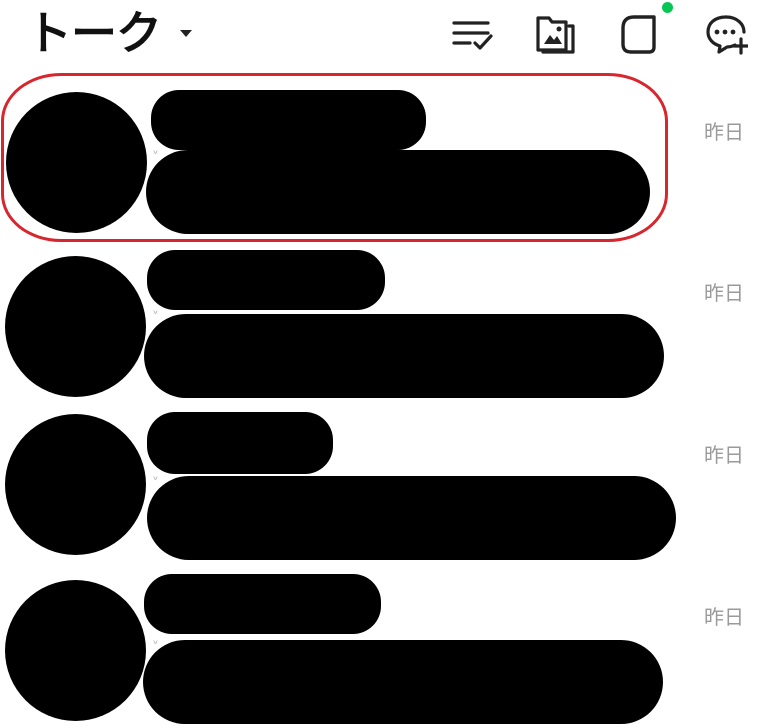 The height and width of the screenshot is (728, 773). I want to click on square-rounded-icon, so click(640, 34).